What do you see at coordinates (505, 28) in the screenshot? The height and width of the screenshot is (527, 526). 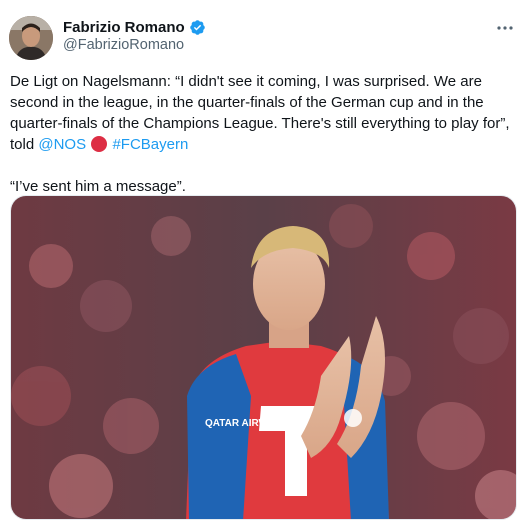 I see `more-options-icon` at bounding box center [505, 28].